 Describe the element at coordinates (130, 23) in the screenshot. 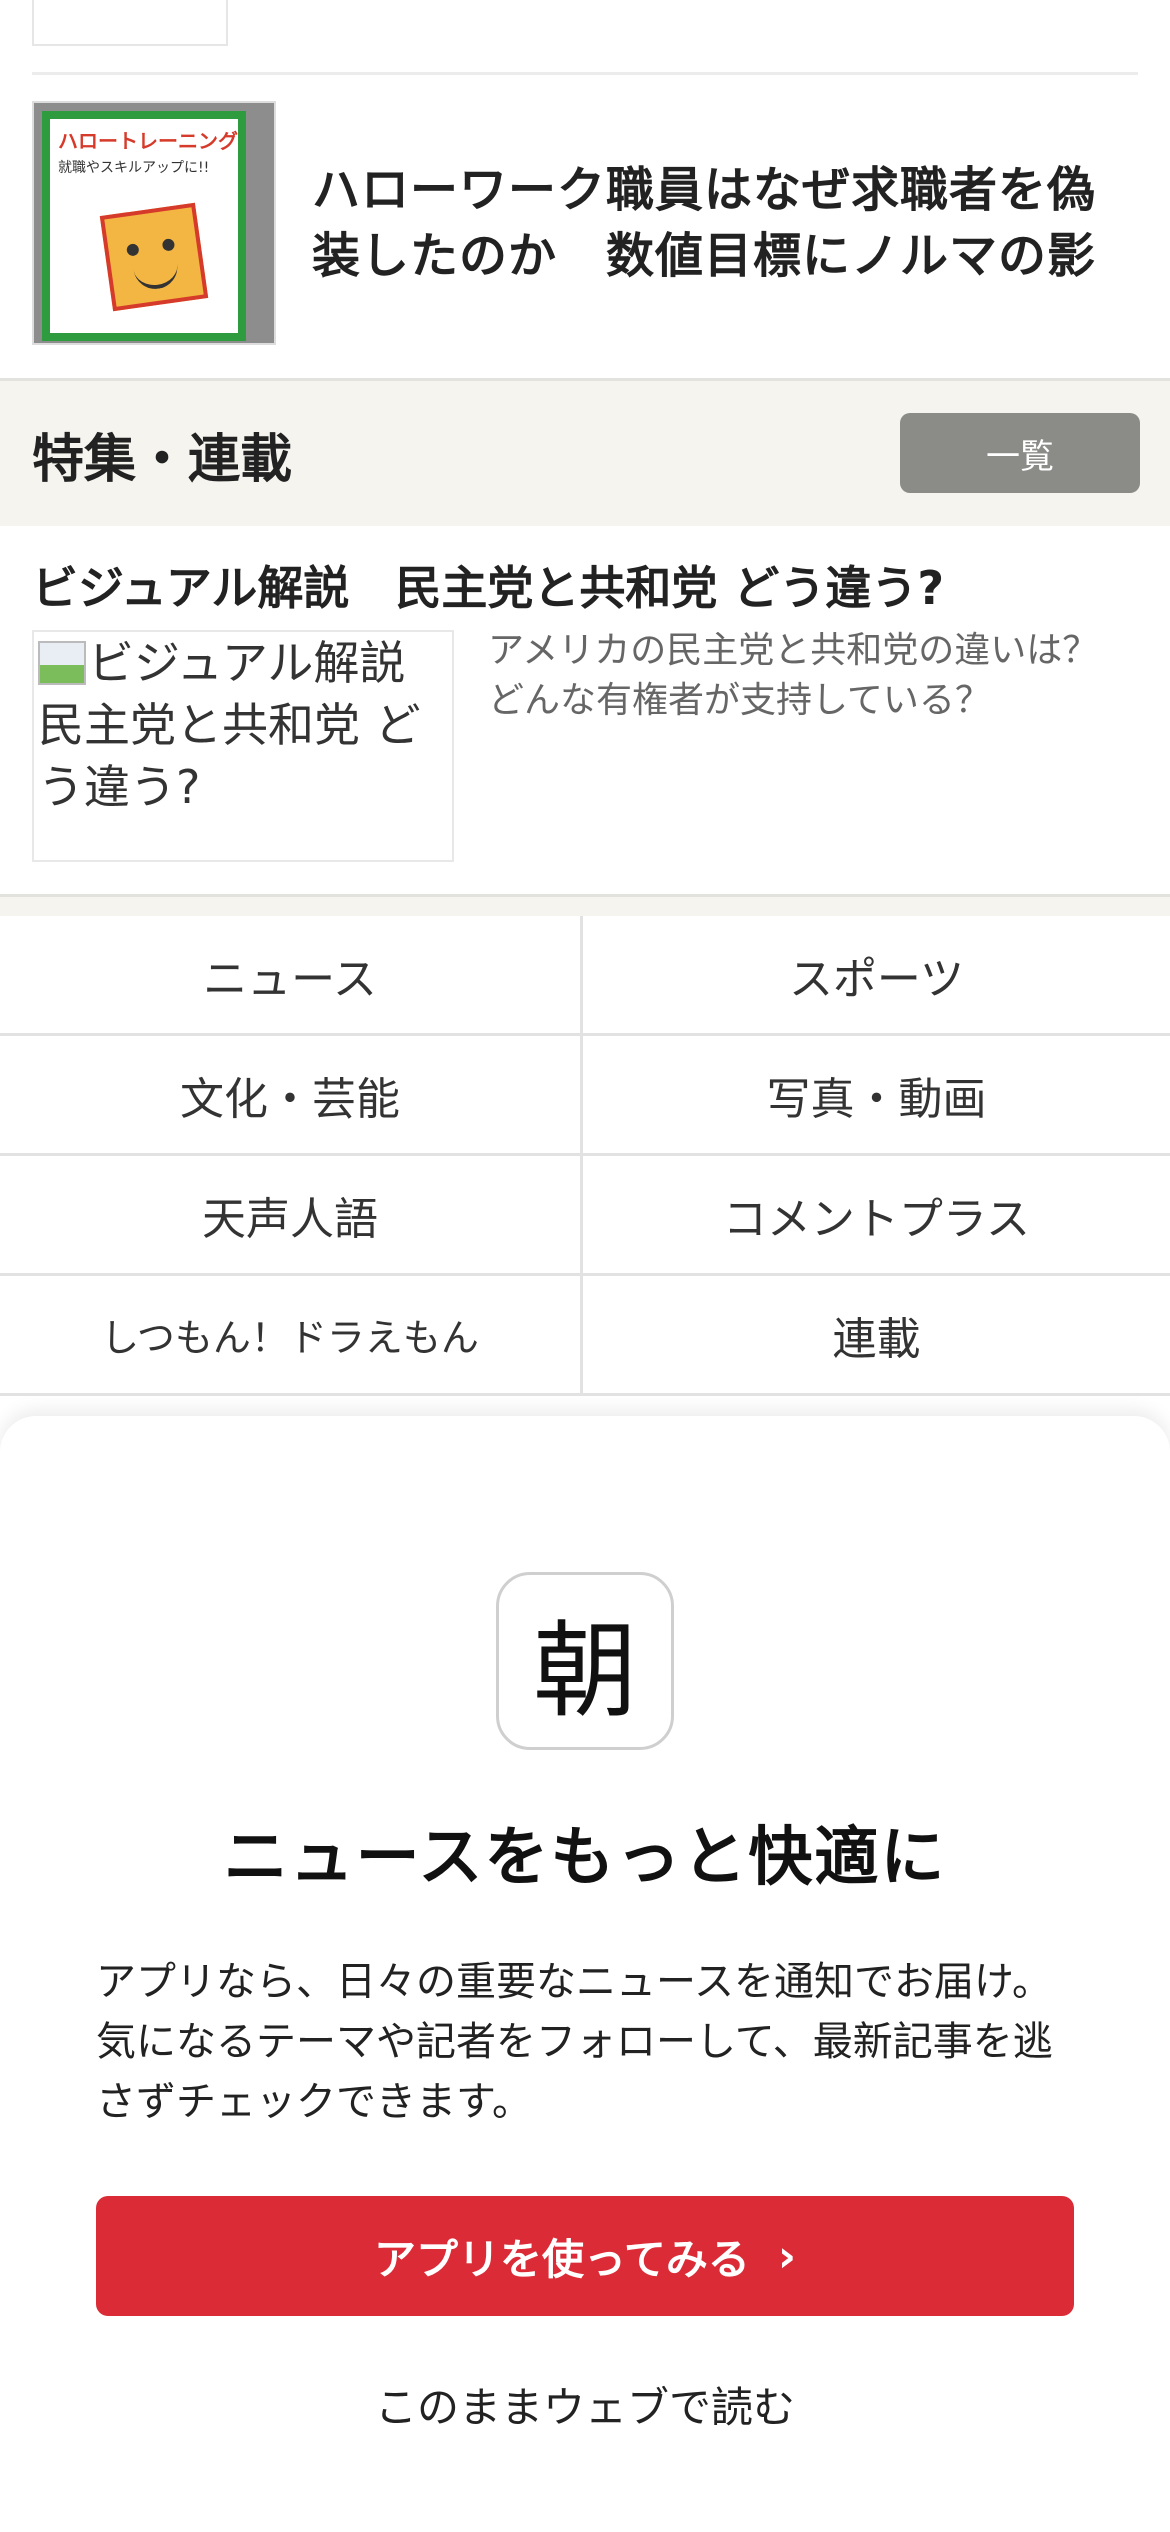

I see `previous-article-thumbnail` at that location.